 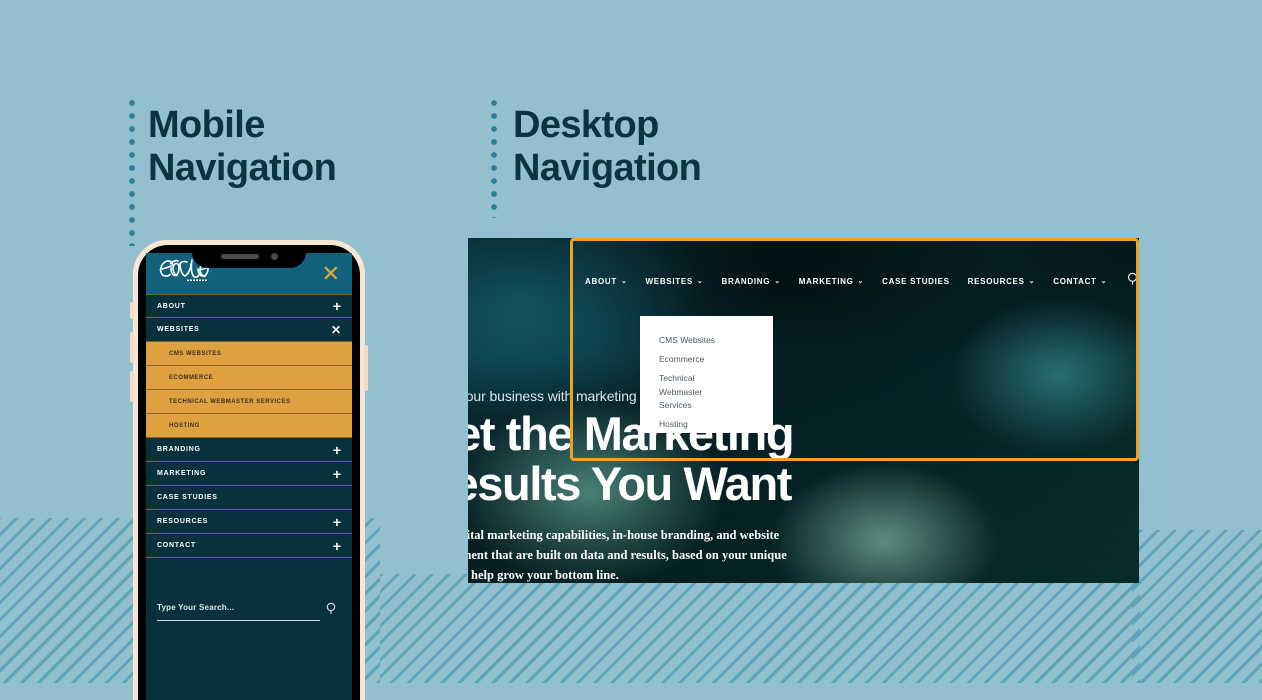 I want to click on desktop-nav-item-marketing: MARKETING ⌄, so click(x=831, y=281).